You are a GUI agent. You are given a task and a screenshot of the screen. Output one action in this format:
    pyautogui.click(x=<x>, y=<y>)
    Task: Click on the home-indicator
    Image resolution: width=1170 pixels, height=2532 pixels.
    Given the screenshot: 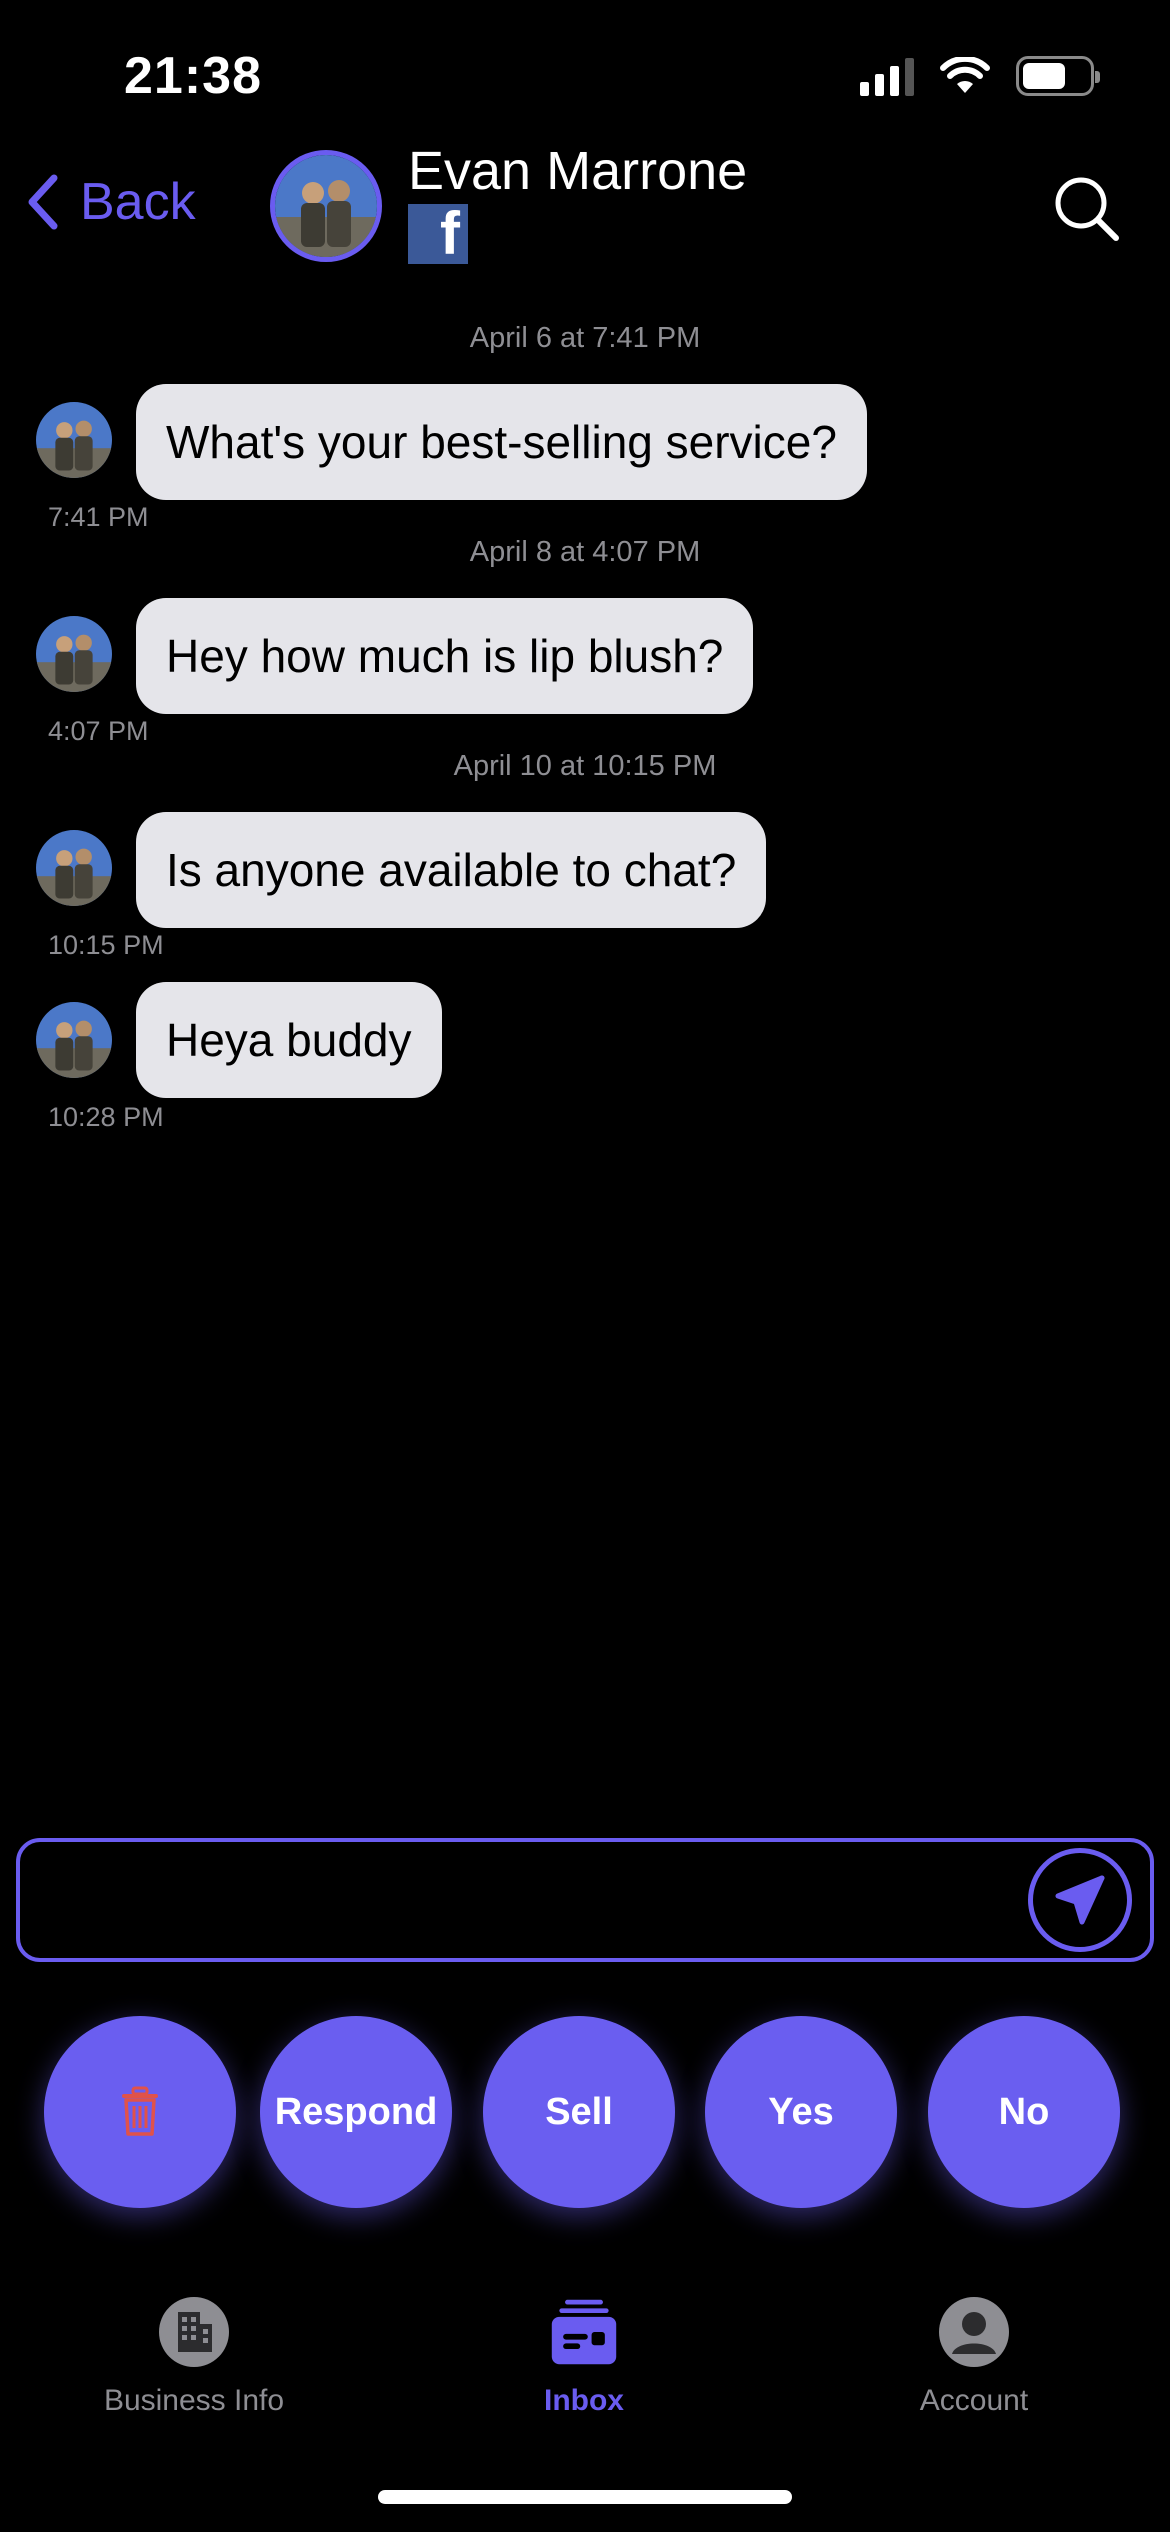 What is the action you would take?
    pyautogui.click(x=585, y=2497)
    